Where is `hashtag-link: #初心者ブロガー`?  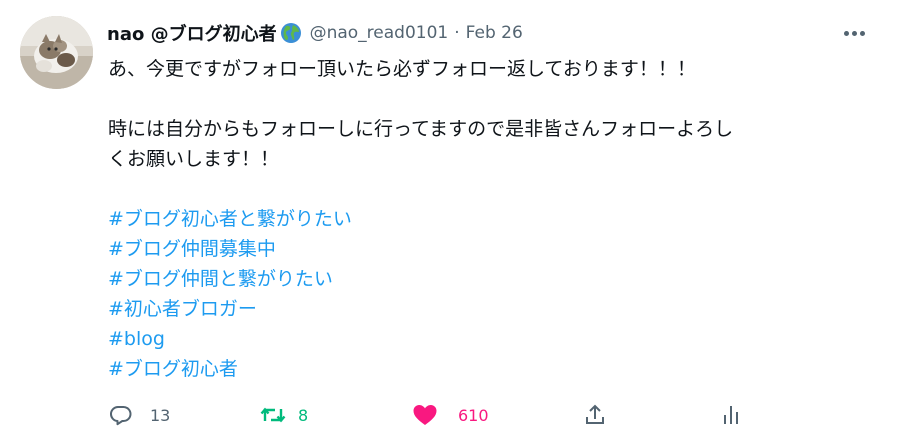 hashtag-link: #初心者ブロガー is located at coordinates (498, 309).